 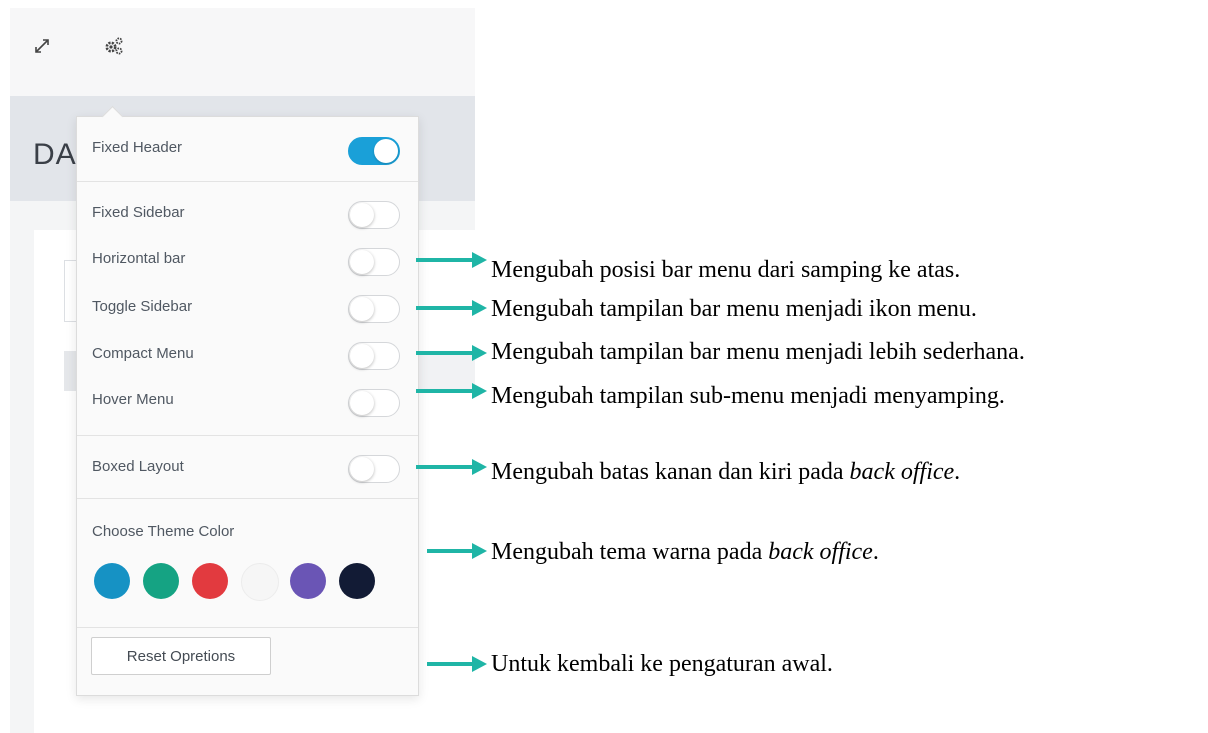 I want to click on hover-menu-label: Hover Menu, so click(x=133, y=399).